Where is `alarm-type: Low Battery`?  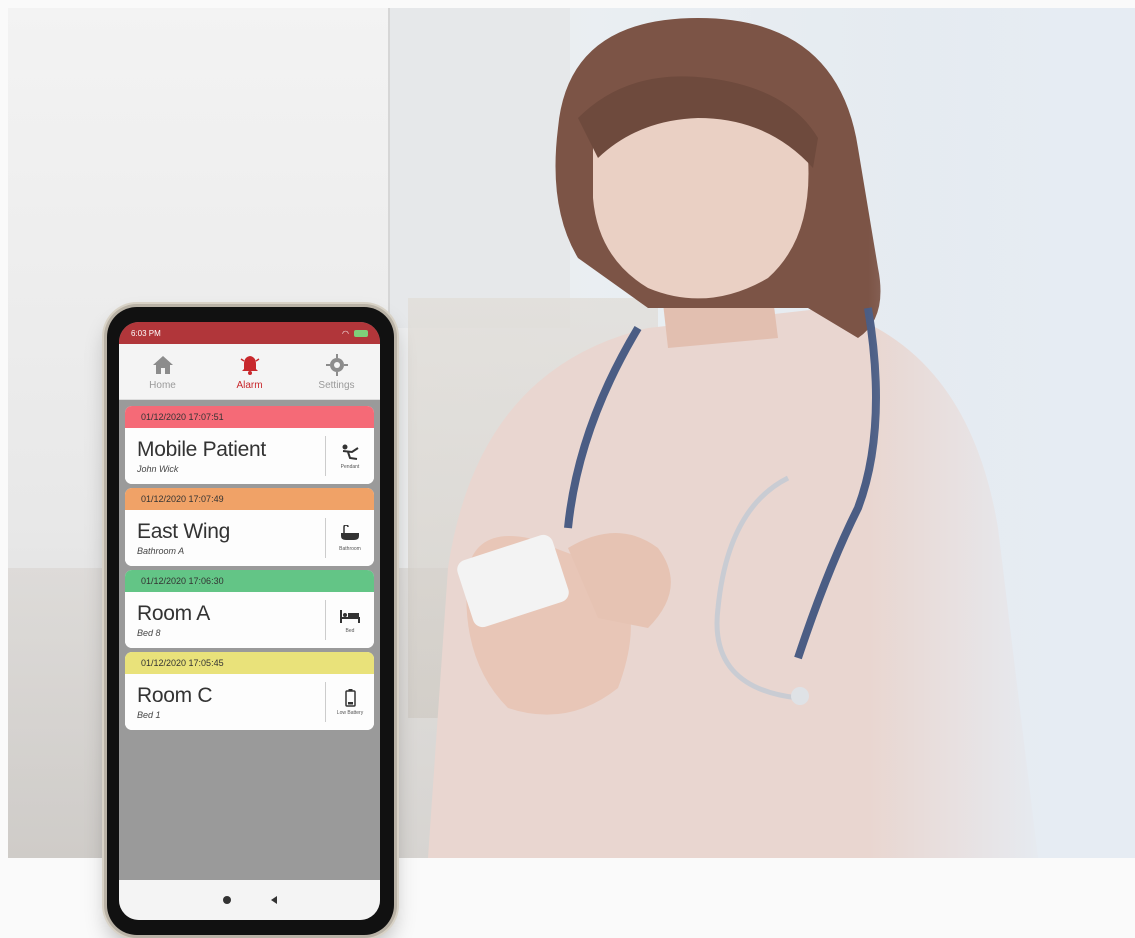 alarm-type: Low Battery is located at coordinates (349, 702).